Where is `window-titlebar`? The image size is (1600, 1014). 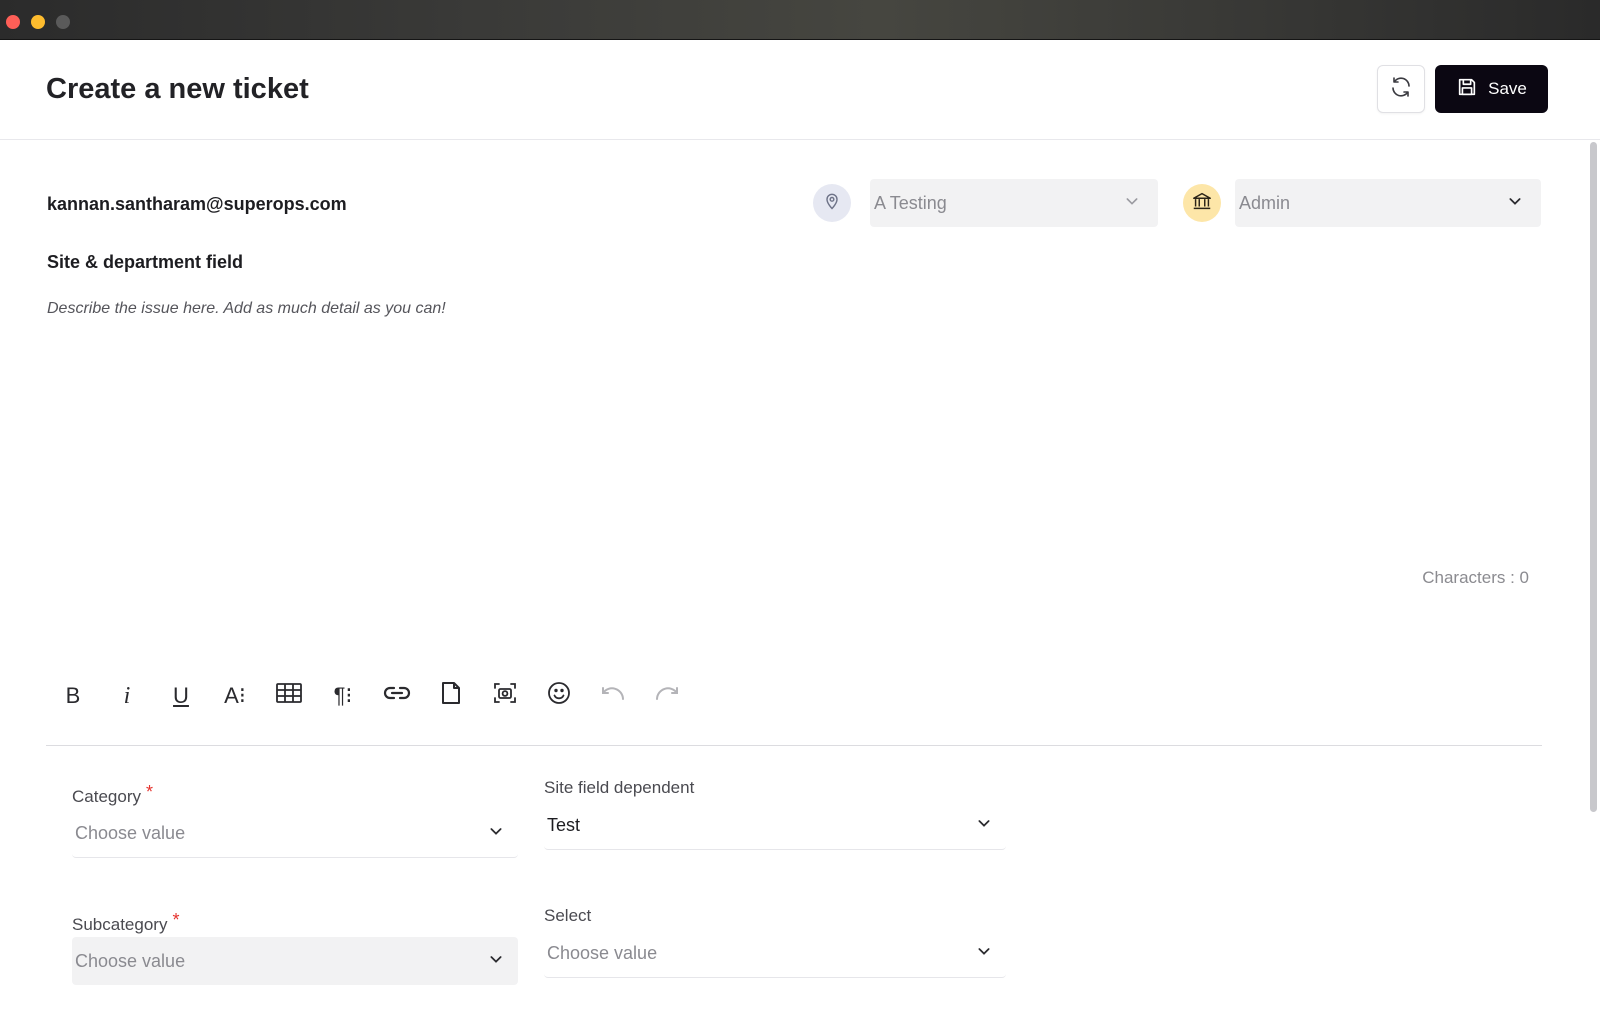
window-titlebar is located at coordinates (800, 20).